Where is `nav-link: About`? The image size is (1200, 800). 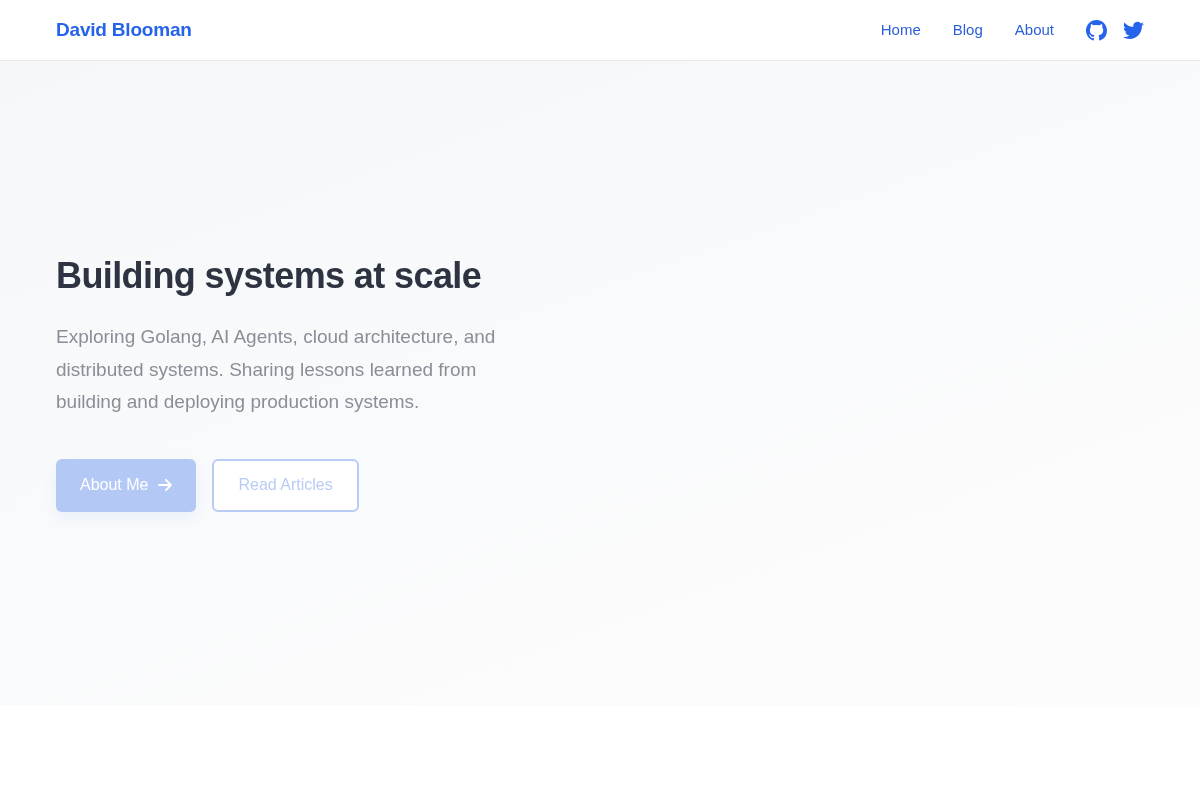
nav-link: About is located at coordinates (1034, 30).